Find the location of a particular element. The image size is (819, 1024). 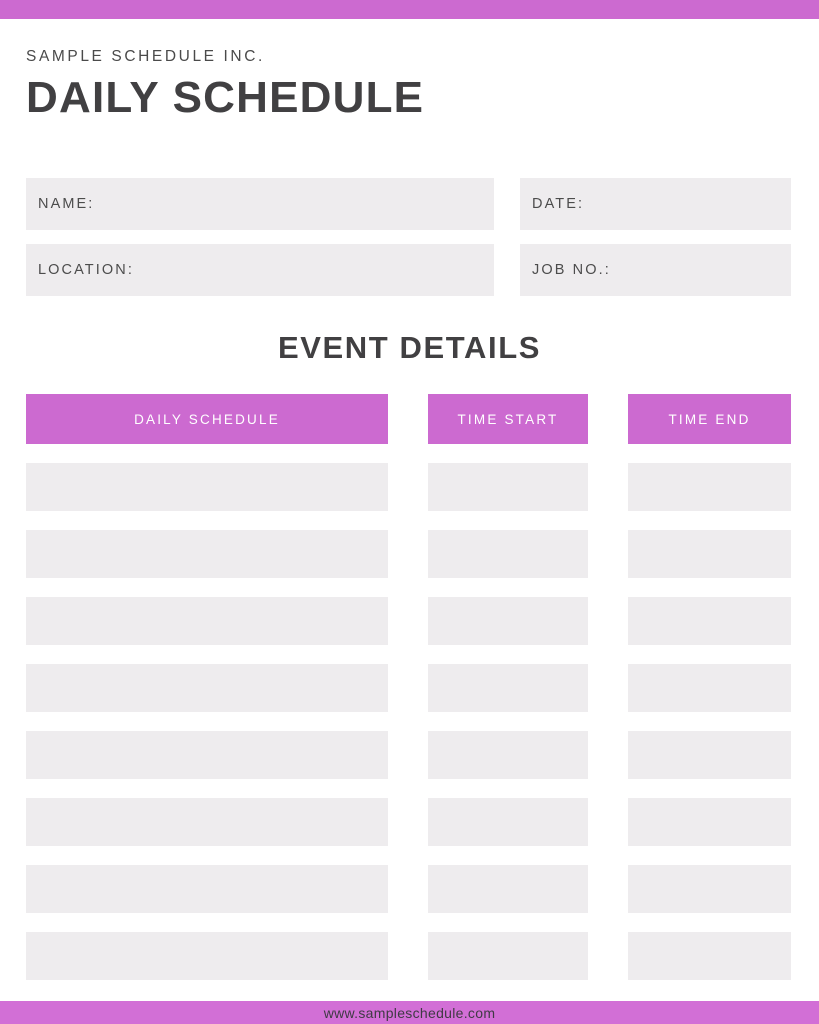

top-accent-bar is located at coordinates (409, 9).